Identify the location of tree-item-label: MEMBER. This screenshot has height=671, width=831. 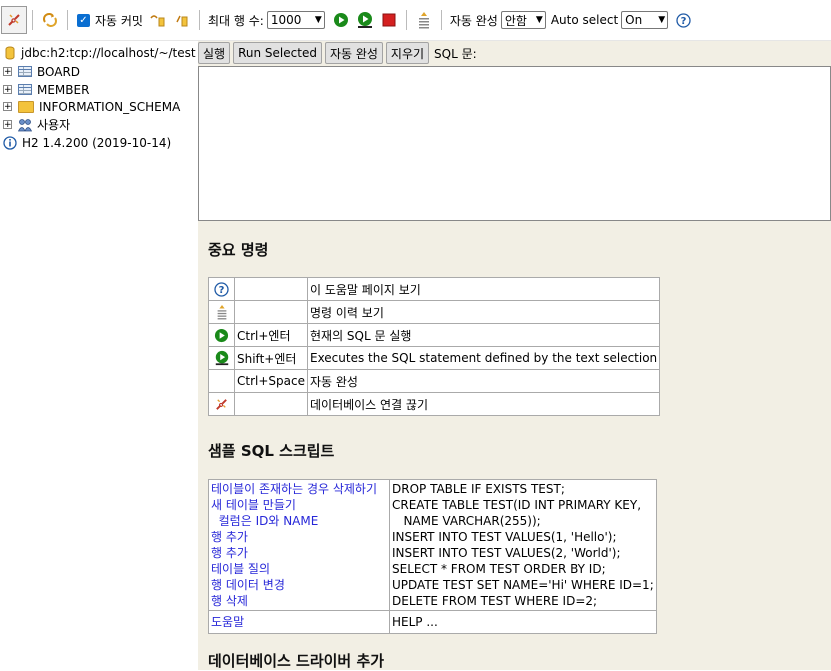
(63, 89).